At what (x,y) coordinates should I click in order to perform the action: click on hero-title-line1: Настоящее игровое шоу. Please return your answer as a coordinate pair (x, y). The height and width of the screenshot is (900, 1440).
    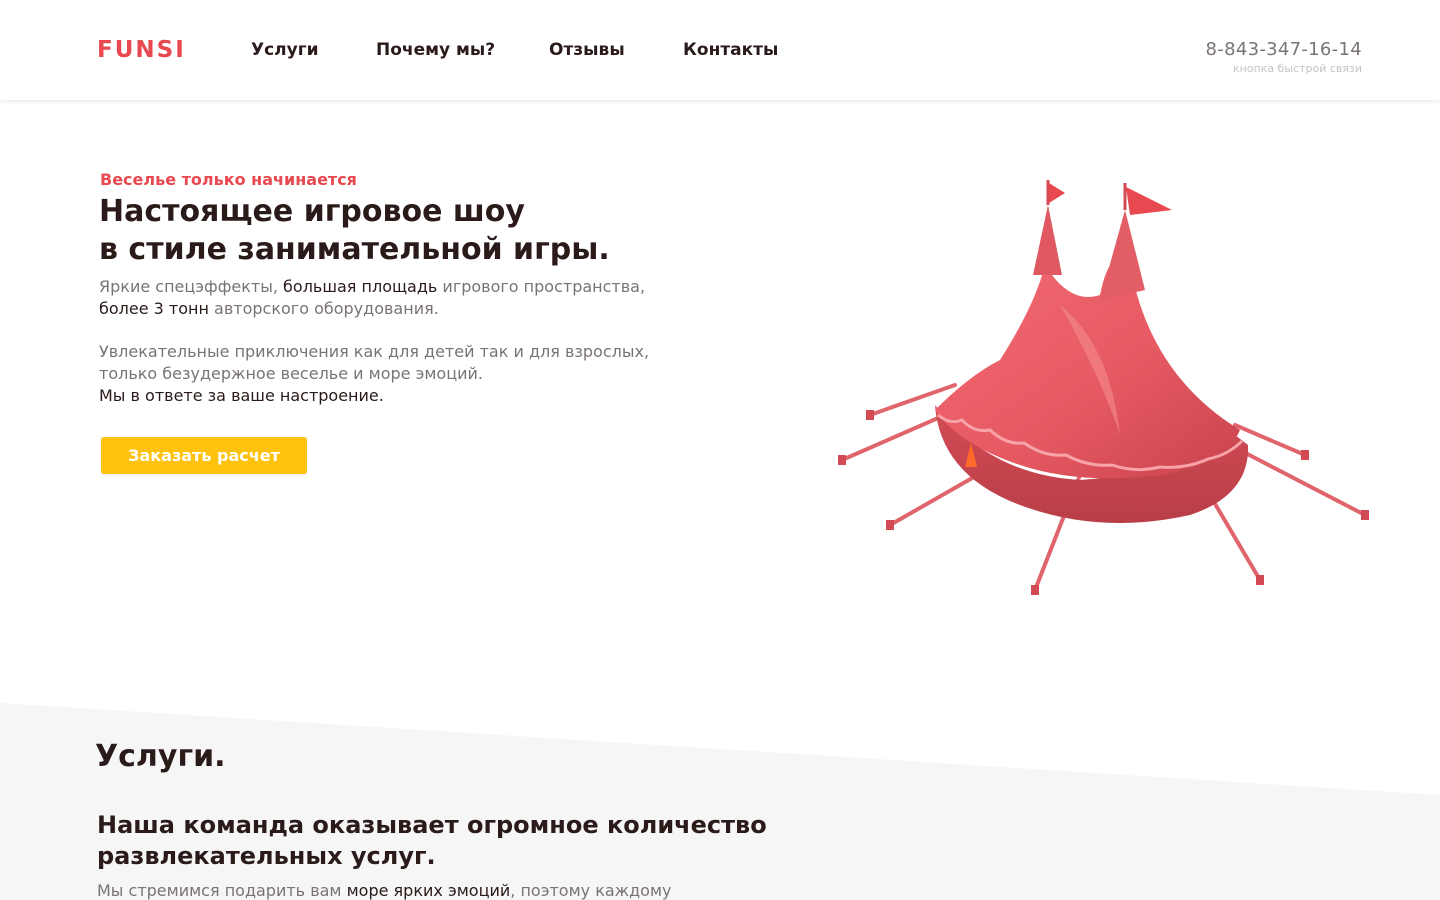
    Looking at the image, I should click on (312, 211).